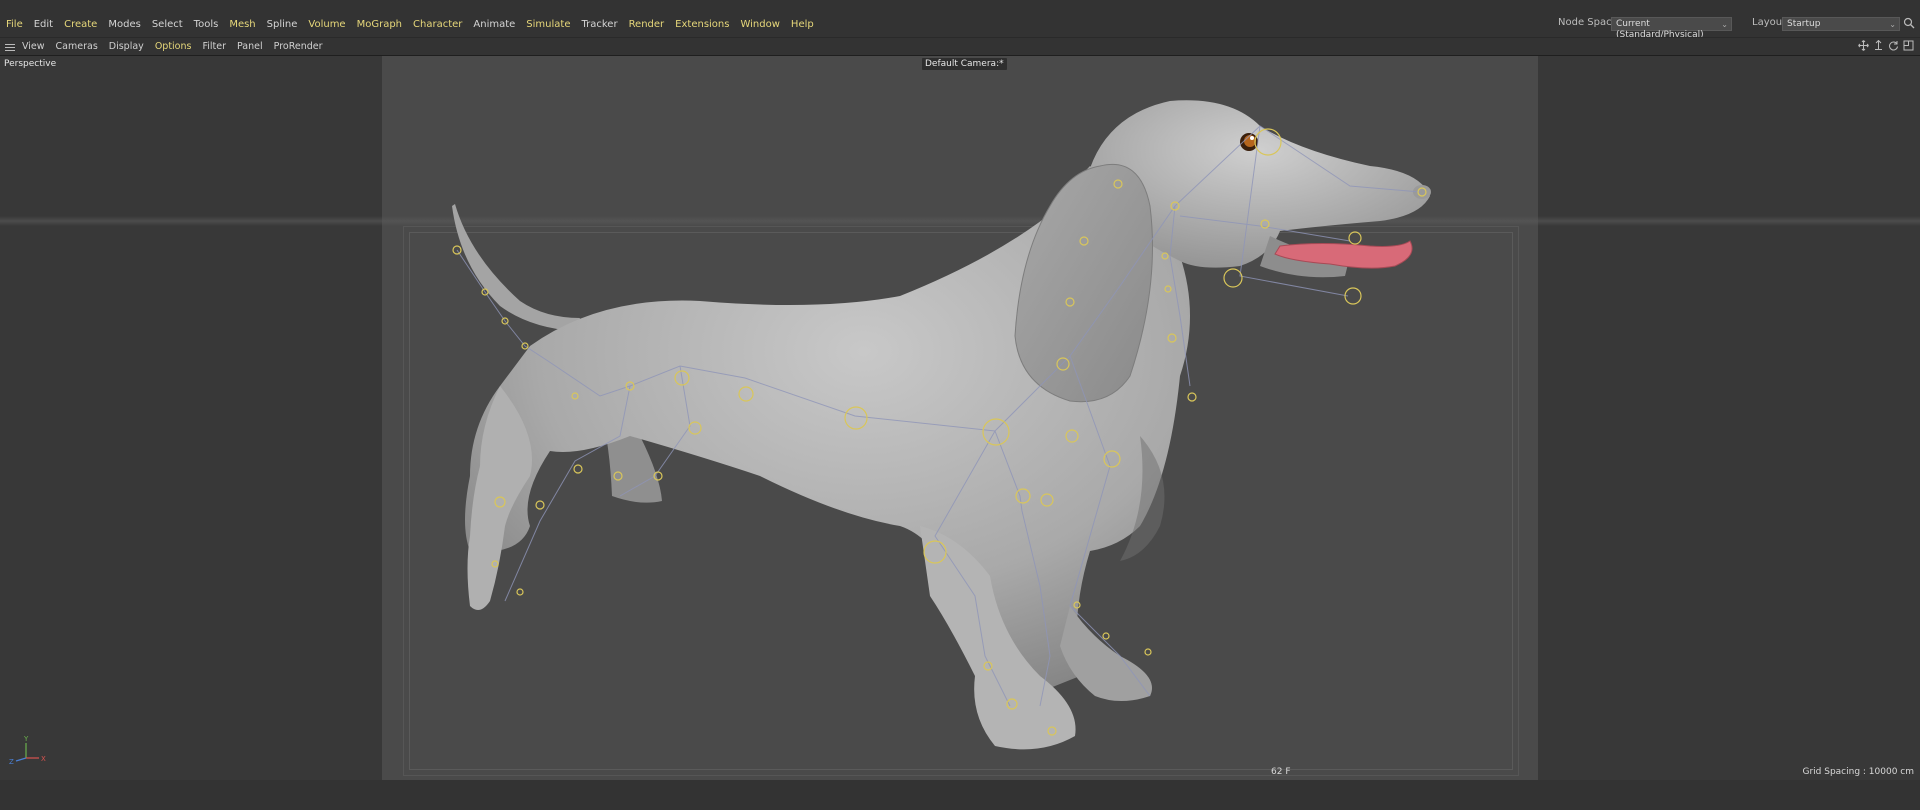 The width and height of the screenshot is (1920, 810). What do you see at coordinates (282, 24) in the screenshot?
I see `menu-spline: Spline` at bounding box center [282, 24].